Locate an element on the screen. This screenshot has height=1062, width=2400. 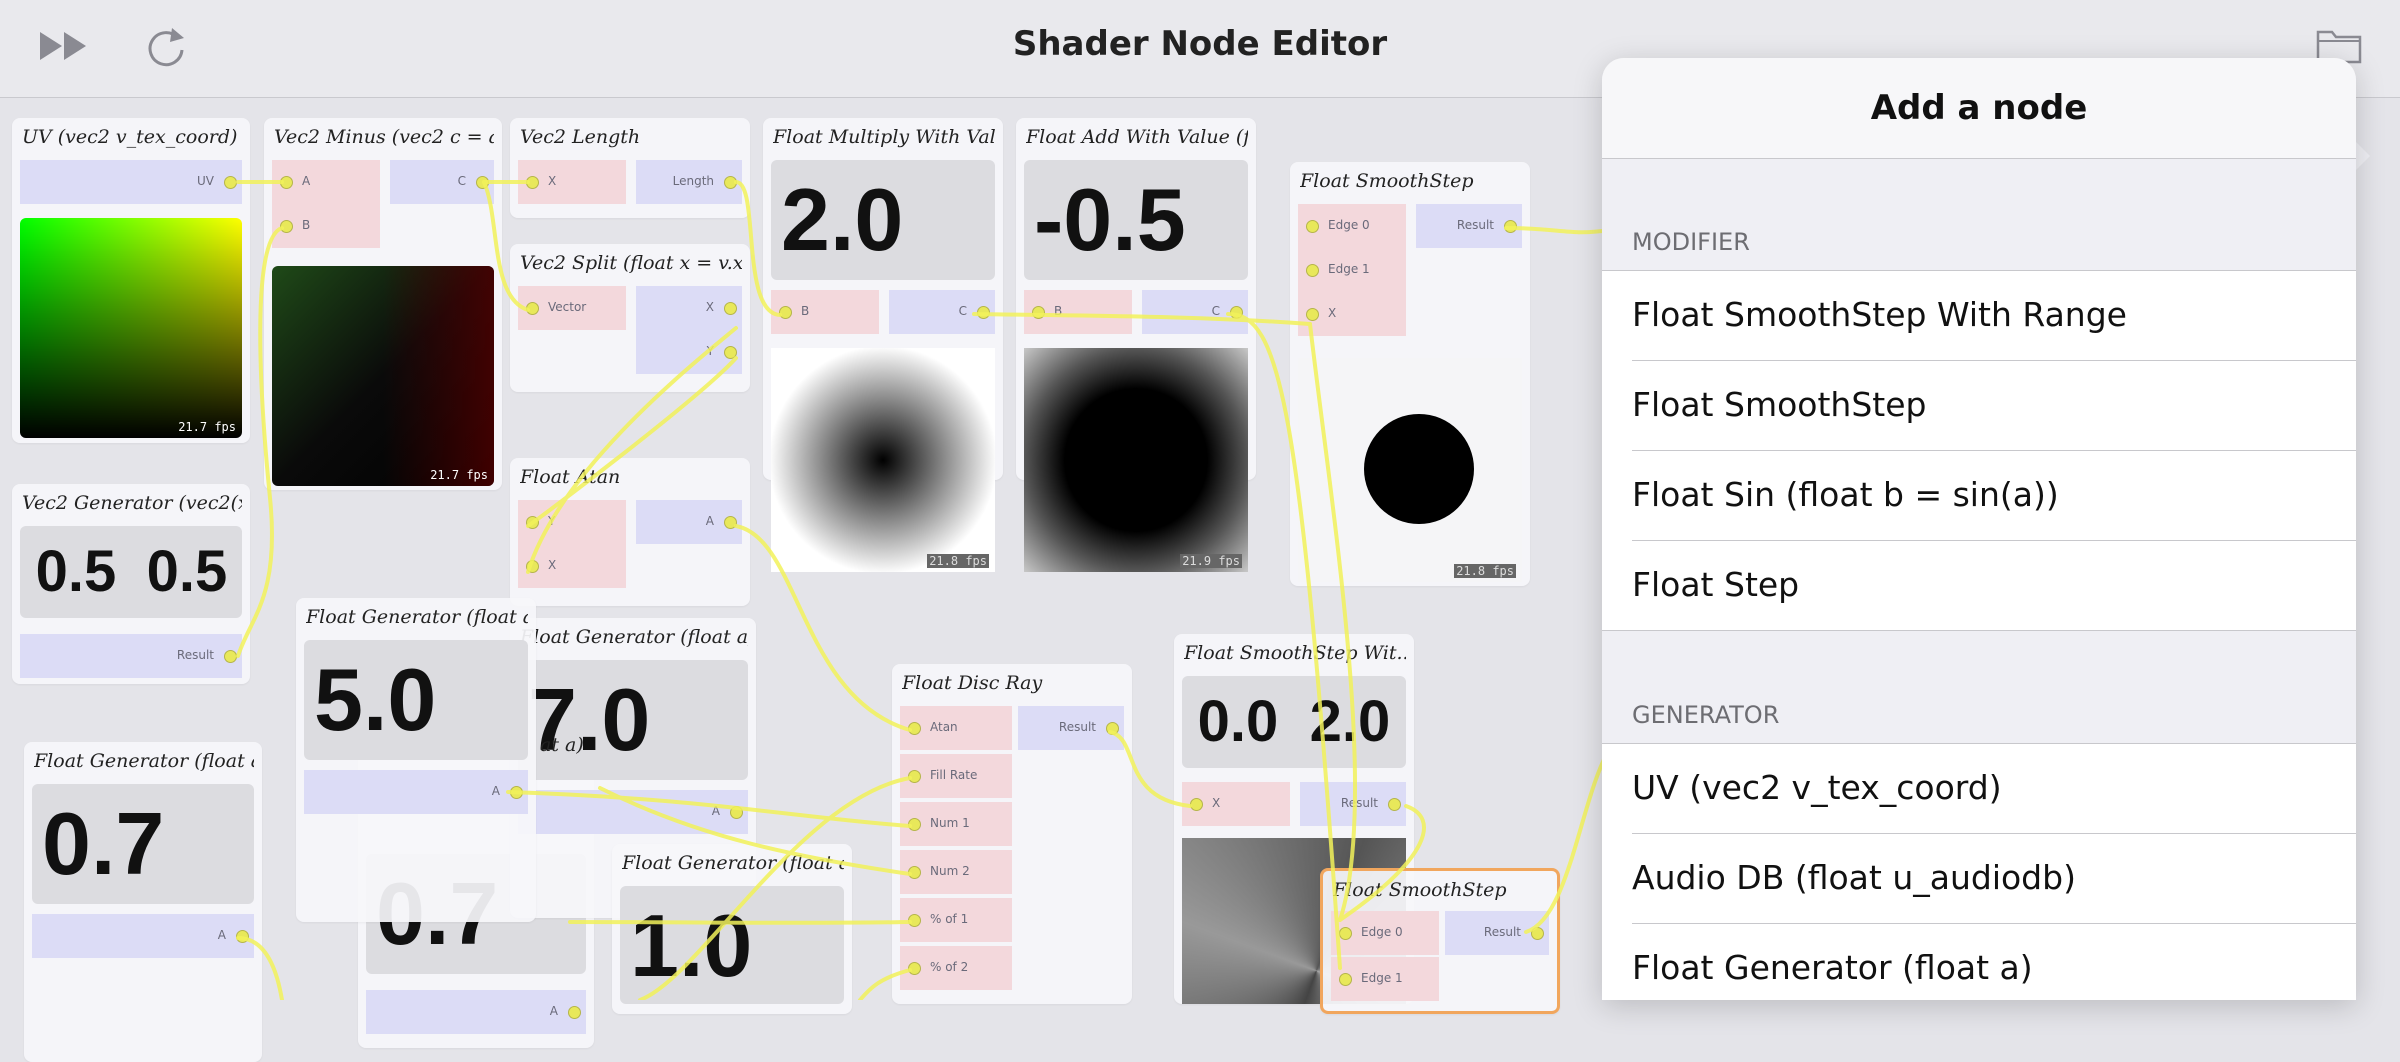
menu-item-audio-db: Audio DB (float u_audiodb) is located at coordinates (1979, 879).